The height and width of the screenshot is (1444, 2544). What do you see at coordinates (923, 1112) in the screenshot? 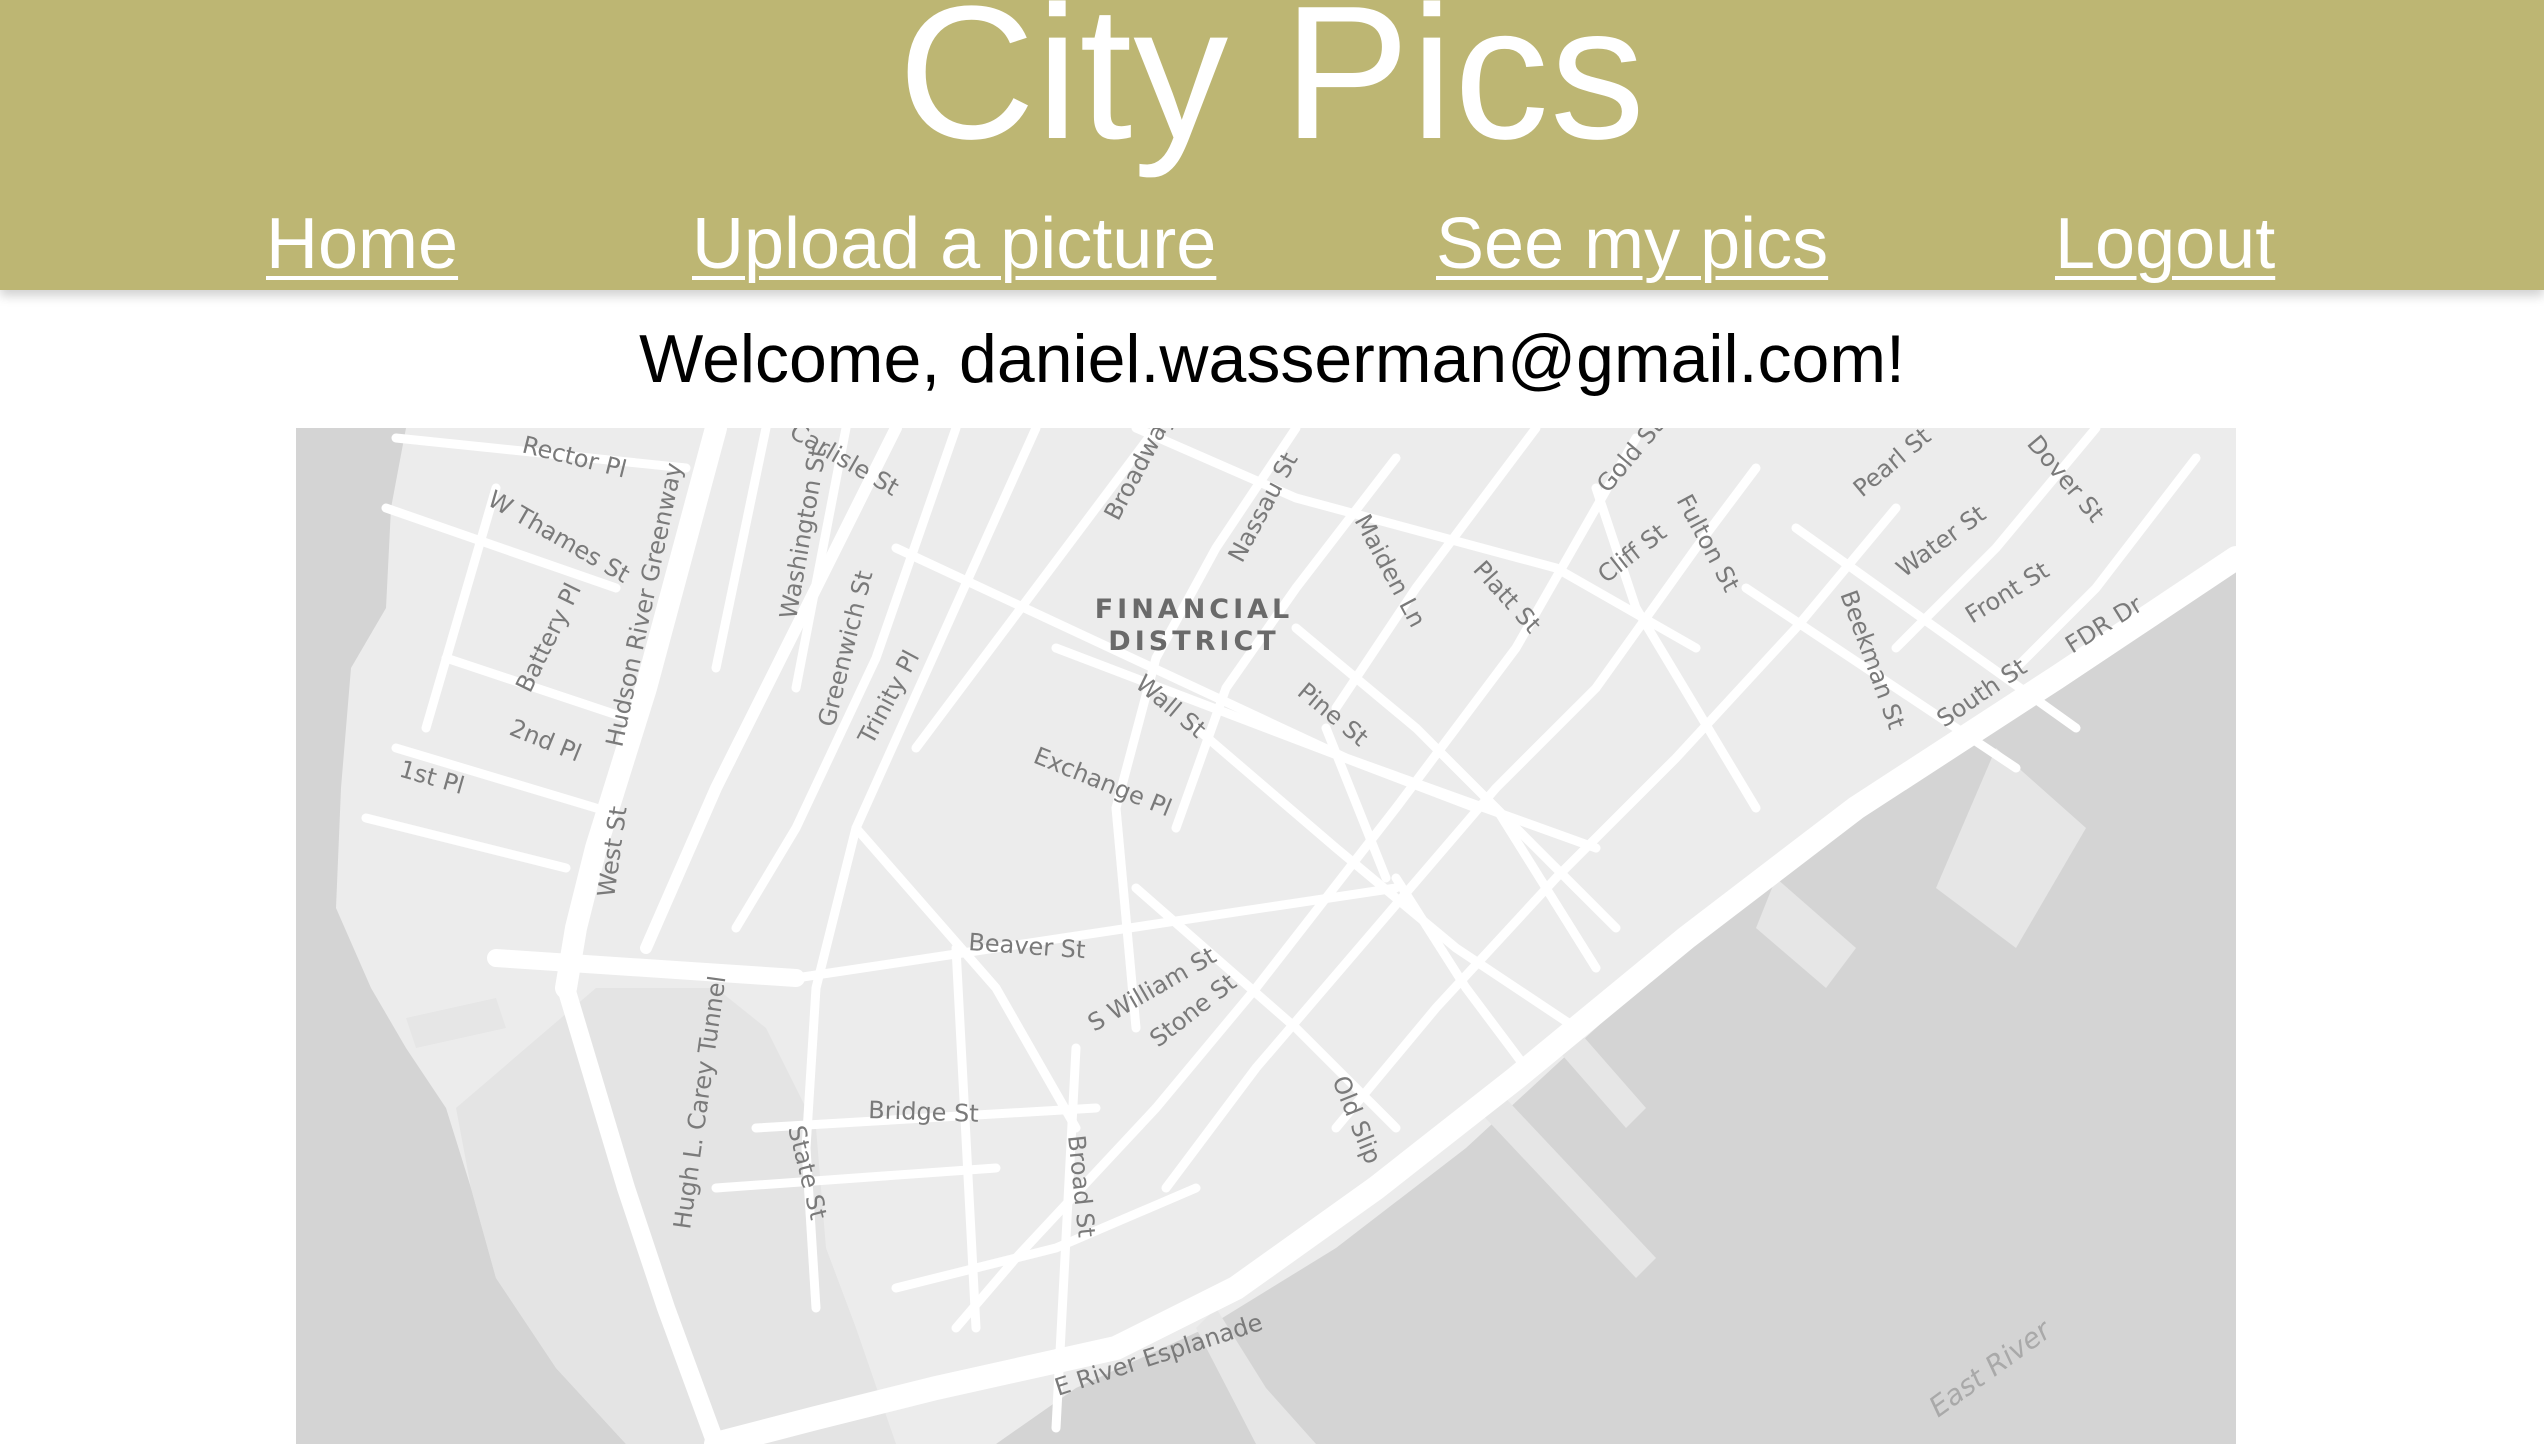
I see `map-street-label: Bridge St` at bounding box center [923, 1112].